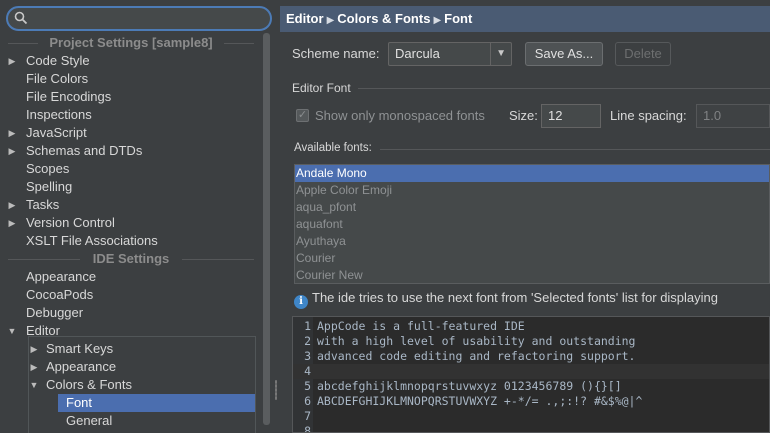  Describe the element at coordinates (321, 88) in the screenshot. I see `editor-font-title: Editor Font` at that location.